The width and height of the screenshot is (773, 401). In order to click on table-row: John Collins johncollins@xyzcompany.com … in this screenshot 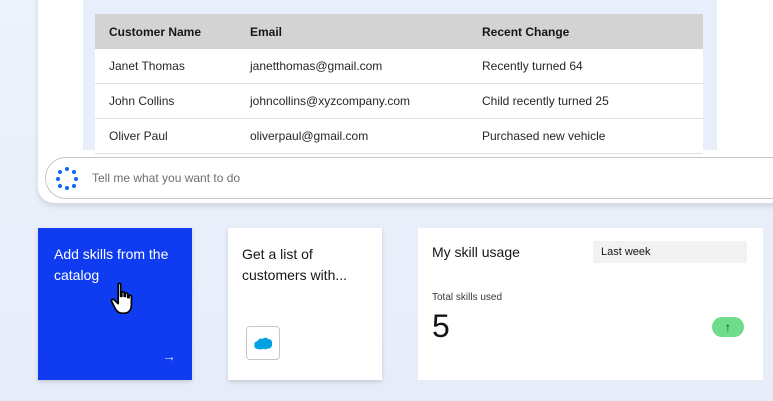, I will do `click(399, 101)`.